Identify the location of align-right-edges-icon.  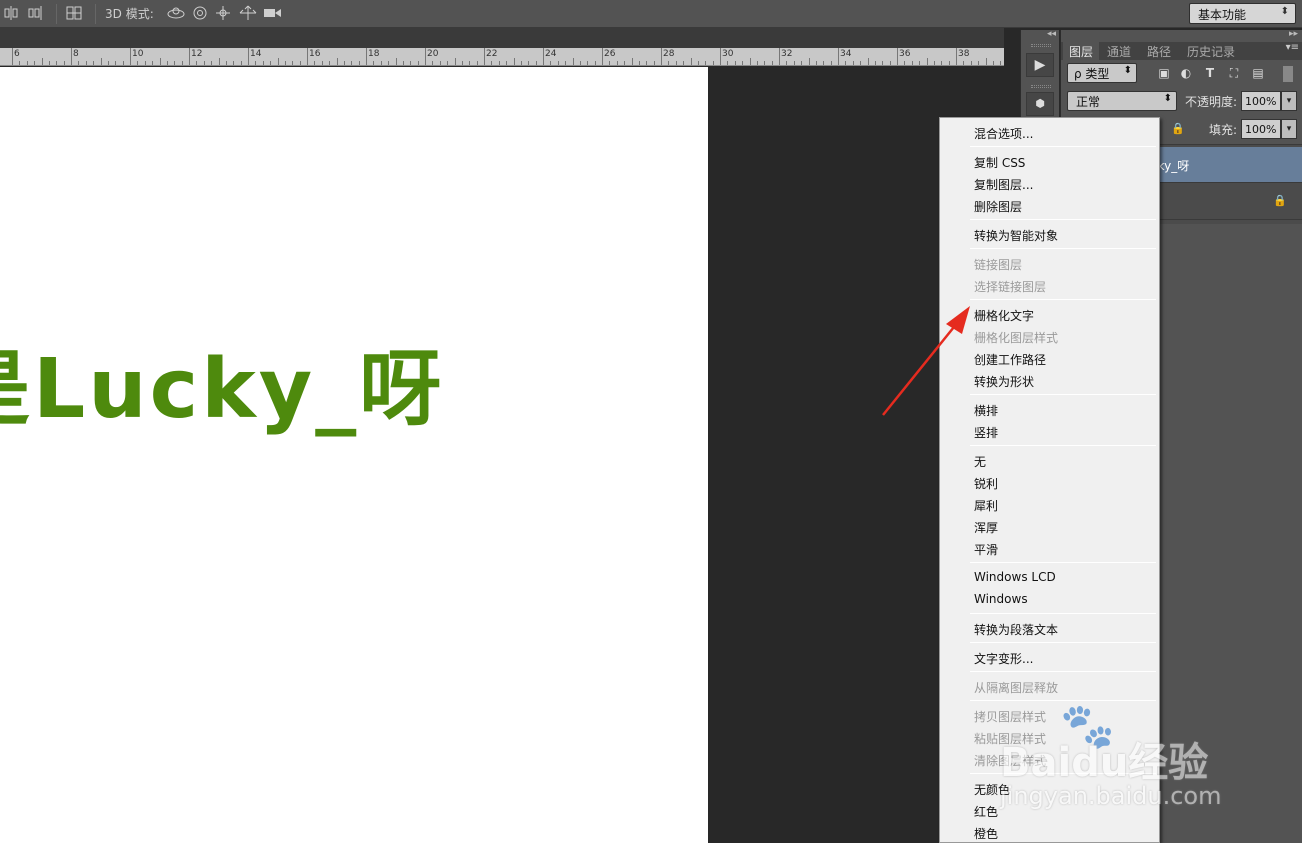
(35, 13).